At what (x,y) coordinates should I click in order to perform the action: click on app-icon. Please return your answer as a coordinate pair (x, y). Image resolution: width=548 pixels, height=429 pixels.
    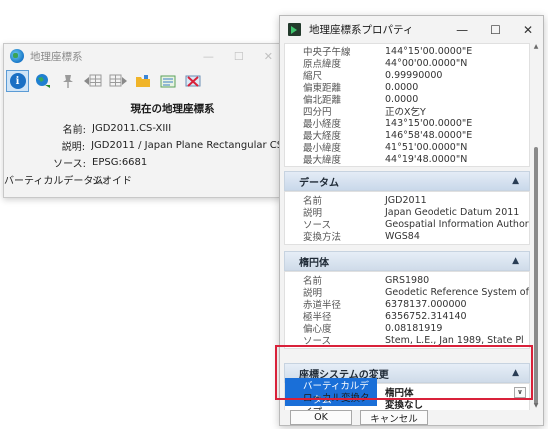
    Looking at the image, I should click on (294, 29).